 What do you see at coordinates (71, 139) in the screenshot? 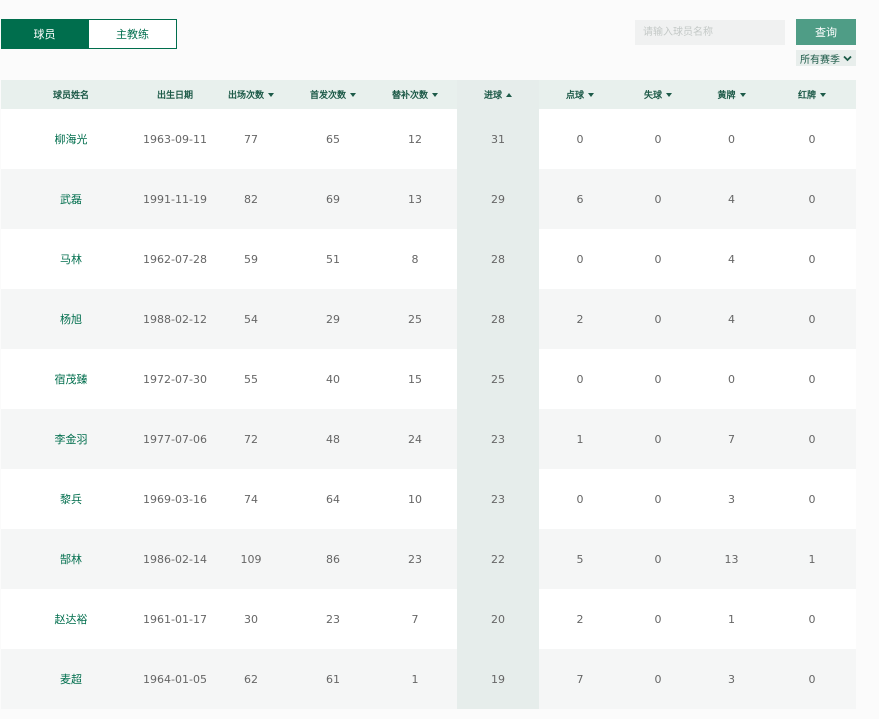
I see `player-name-link: 柳海光` at bounding box center [71, 139].